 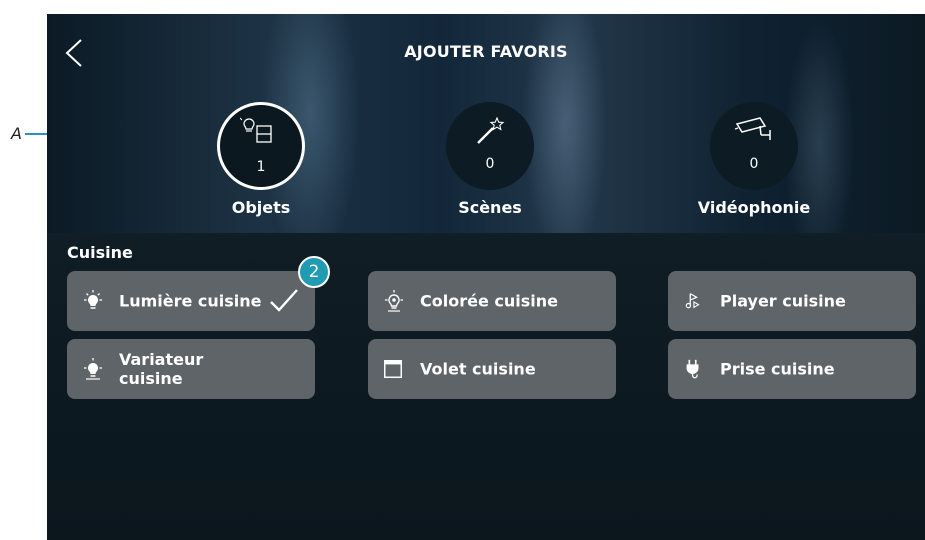 What do you see at coordinates (284, 300) in the screenshot?
I see `check-icon` at bounding box center [284, 300].